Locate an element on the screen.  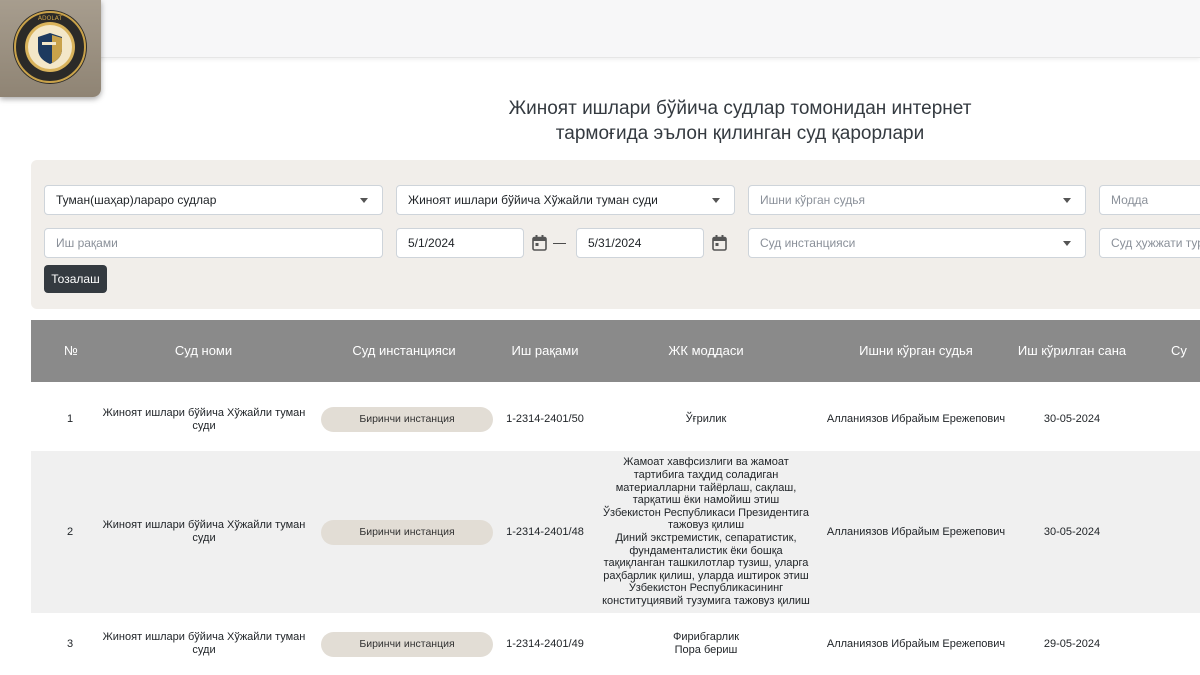
date-to-input: 5/31/2024 is located at coordinates (640, 243).